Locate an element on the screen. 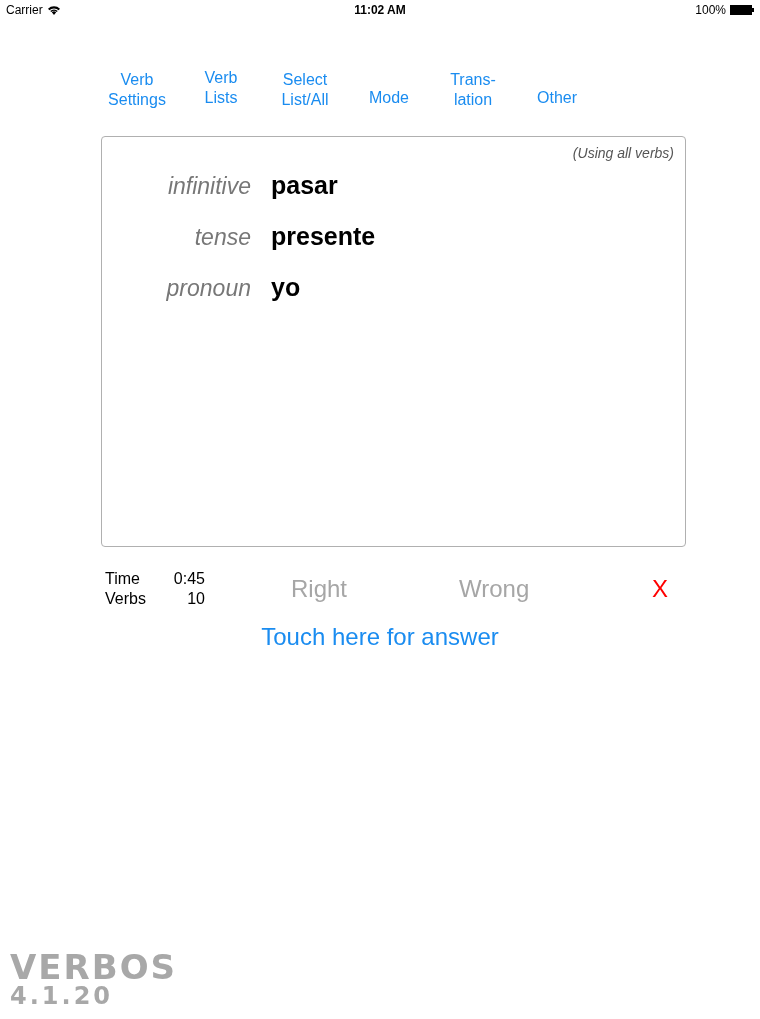  app-version: 4.1.20 is located at coordinates (62, 996).